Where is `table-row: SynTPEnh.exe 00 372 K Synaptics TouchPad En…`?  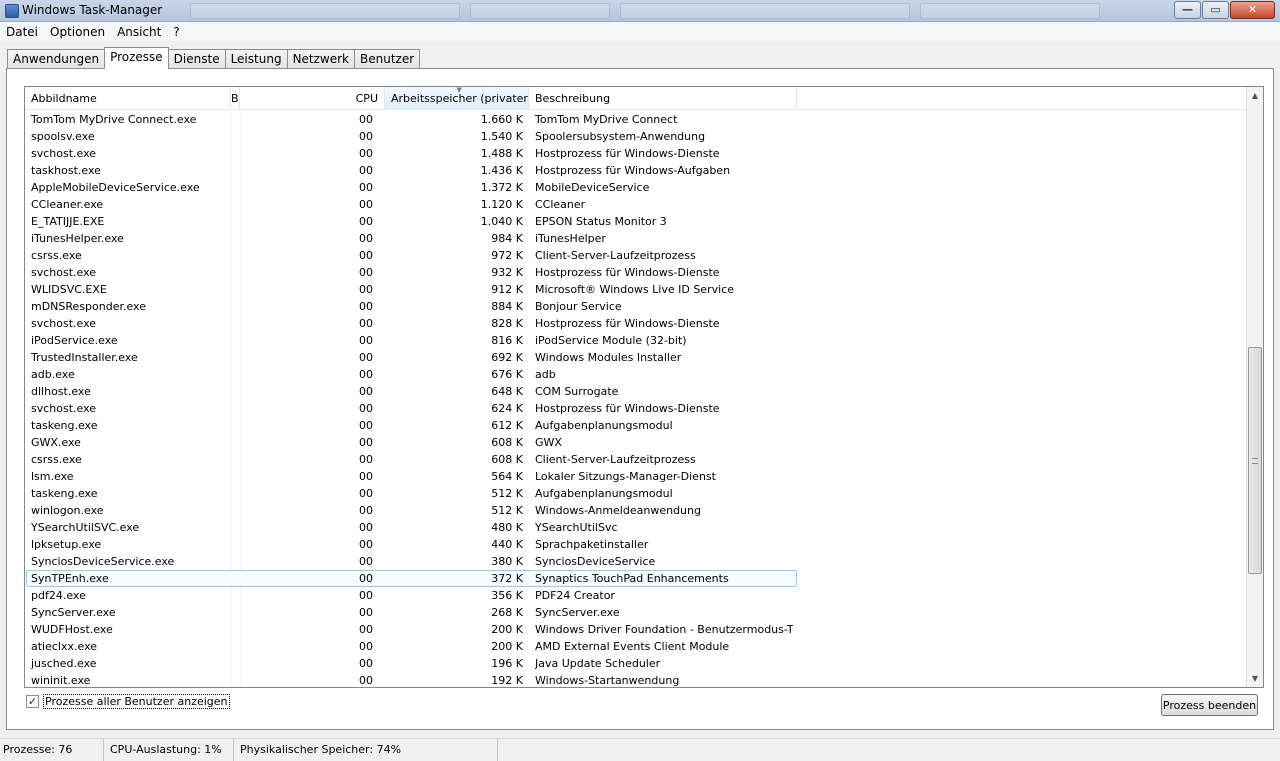
table-row: SynTPEnh.exe 00 372 K Synaptics TouchPad En… is located at coordinates (635, 578).